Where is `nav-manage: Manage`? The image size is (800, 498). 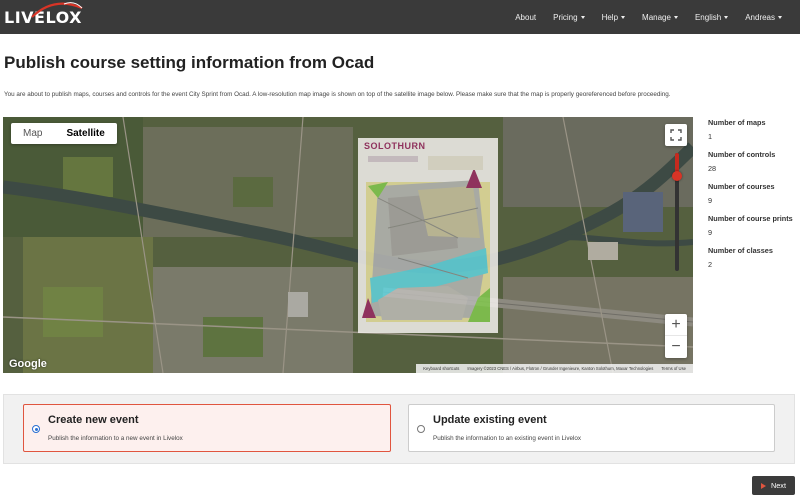 nav-manage: Manage is located at coordinates (660, 17).